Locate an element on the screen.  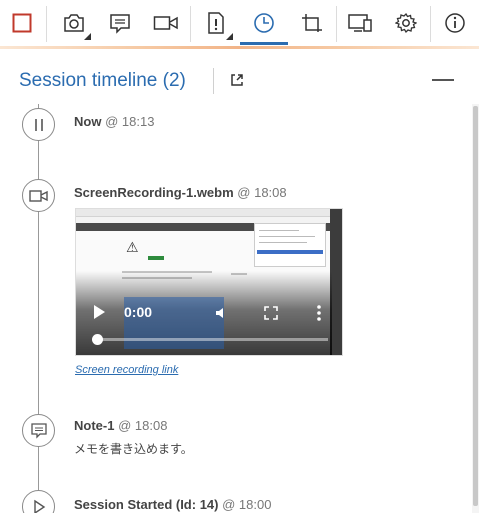
entry-recording-title: ScreenRecording-1.webm @ 18:08 is located at coordinates (180, 192).